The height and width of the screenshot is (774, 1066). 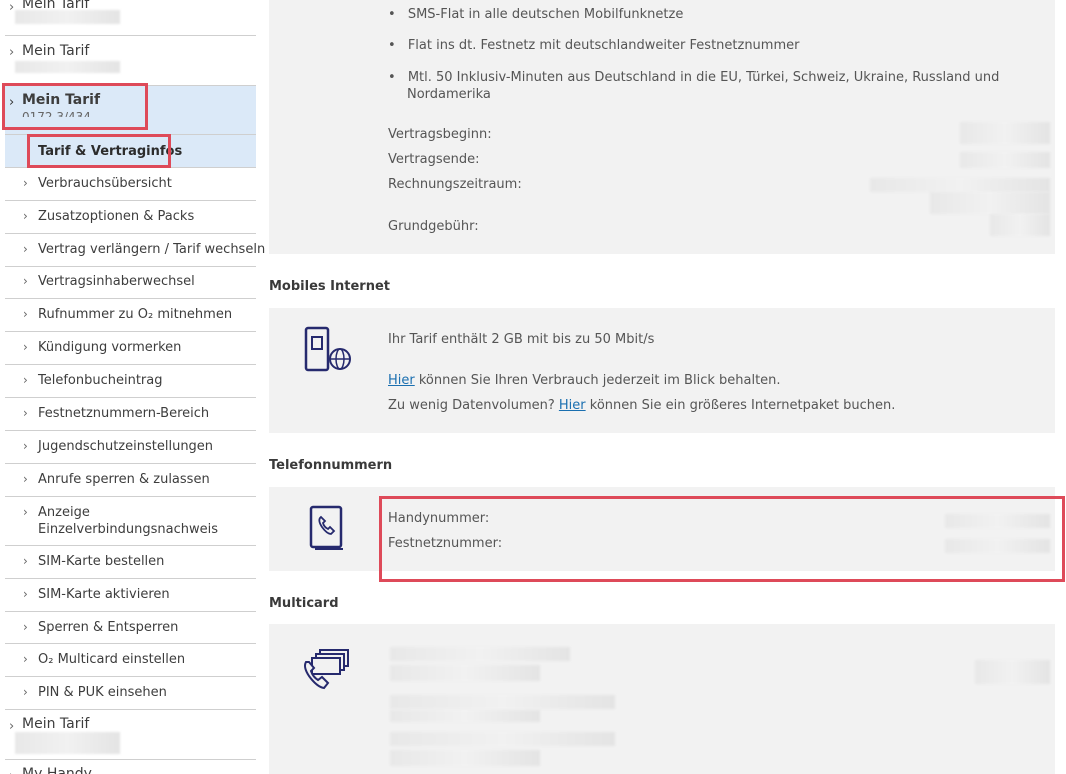 What do you see at coordinates (130, 61) in the screenshot?
I see `sidebar-item-mein-tarif-2: › Mein Tarif` at bounding box center [130, 61].